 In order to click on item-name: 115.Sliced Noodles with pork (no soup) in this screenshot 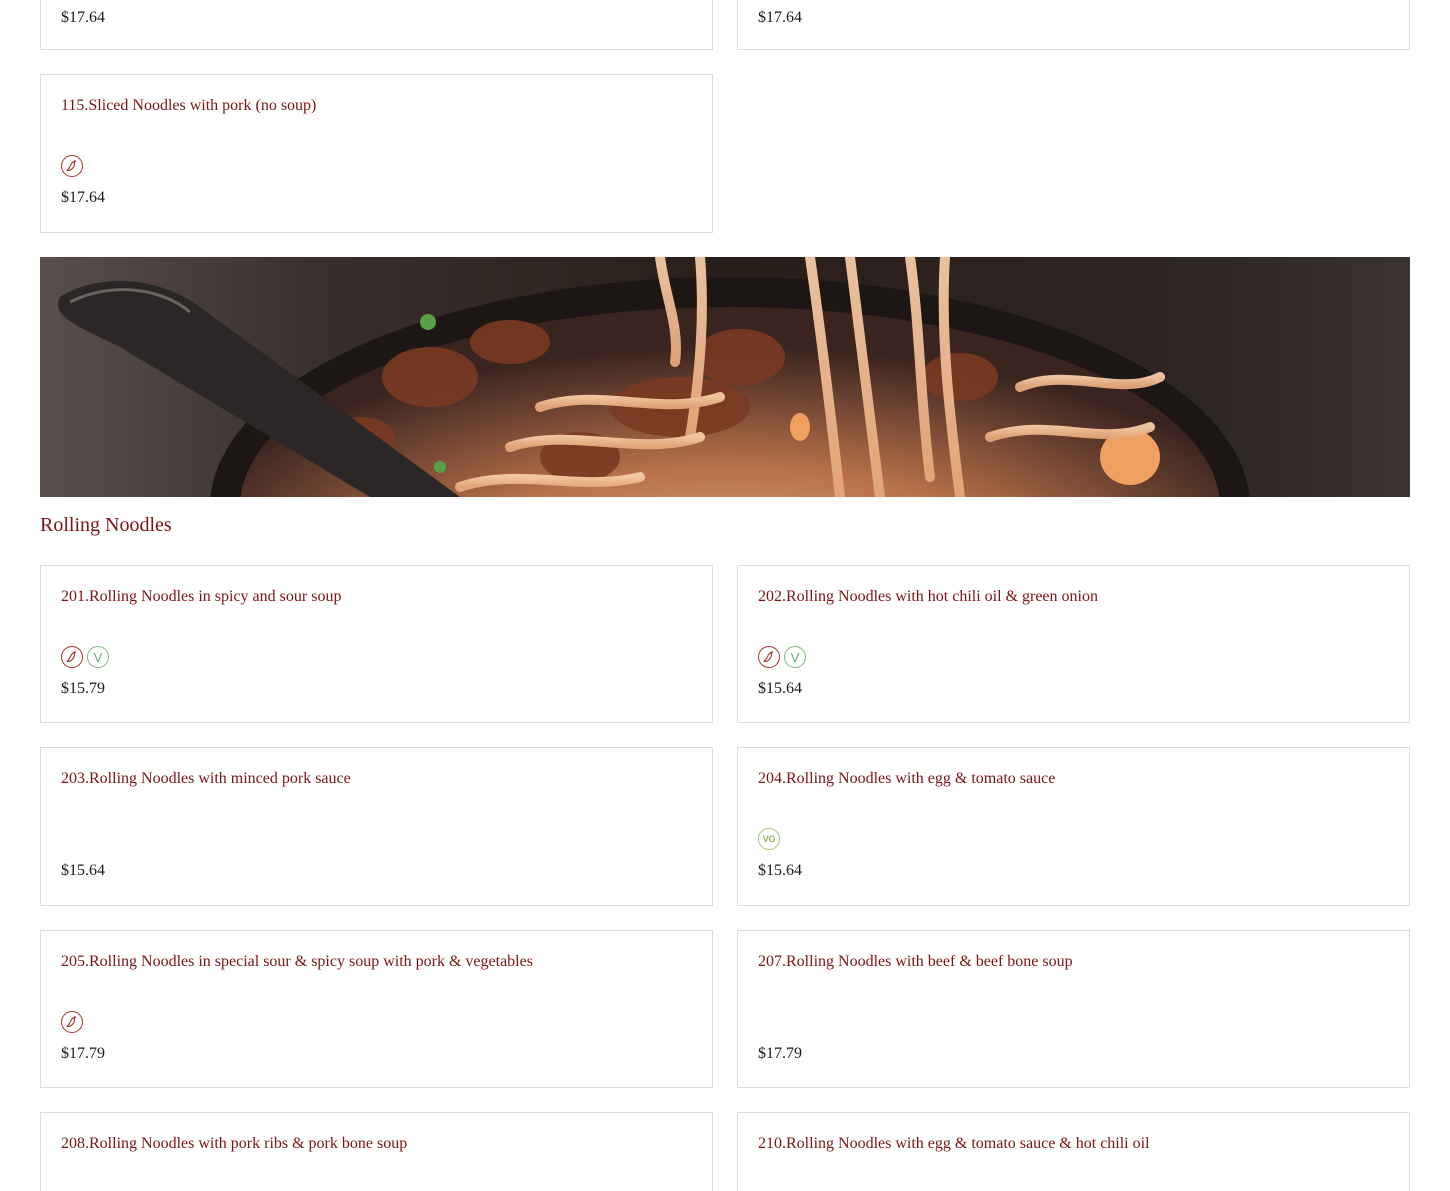, I will do `click(189, 105)`.